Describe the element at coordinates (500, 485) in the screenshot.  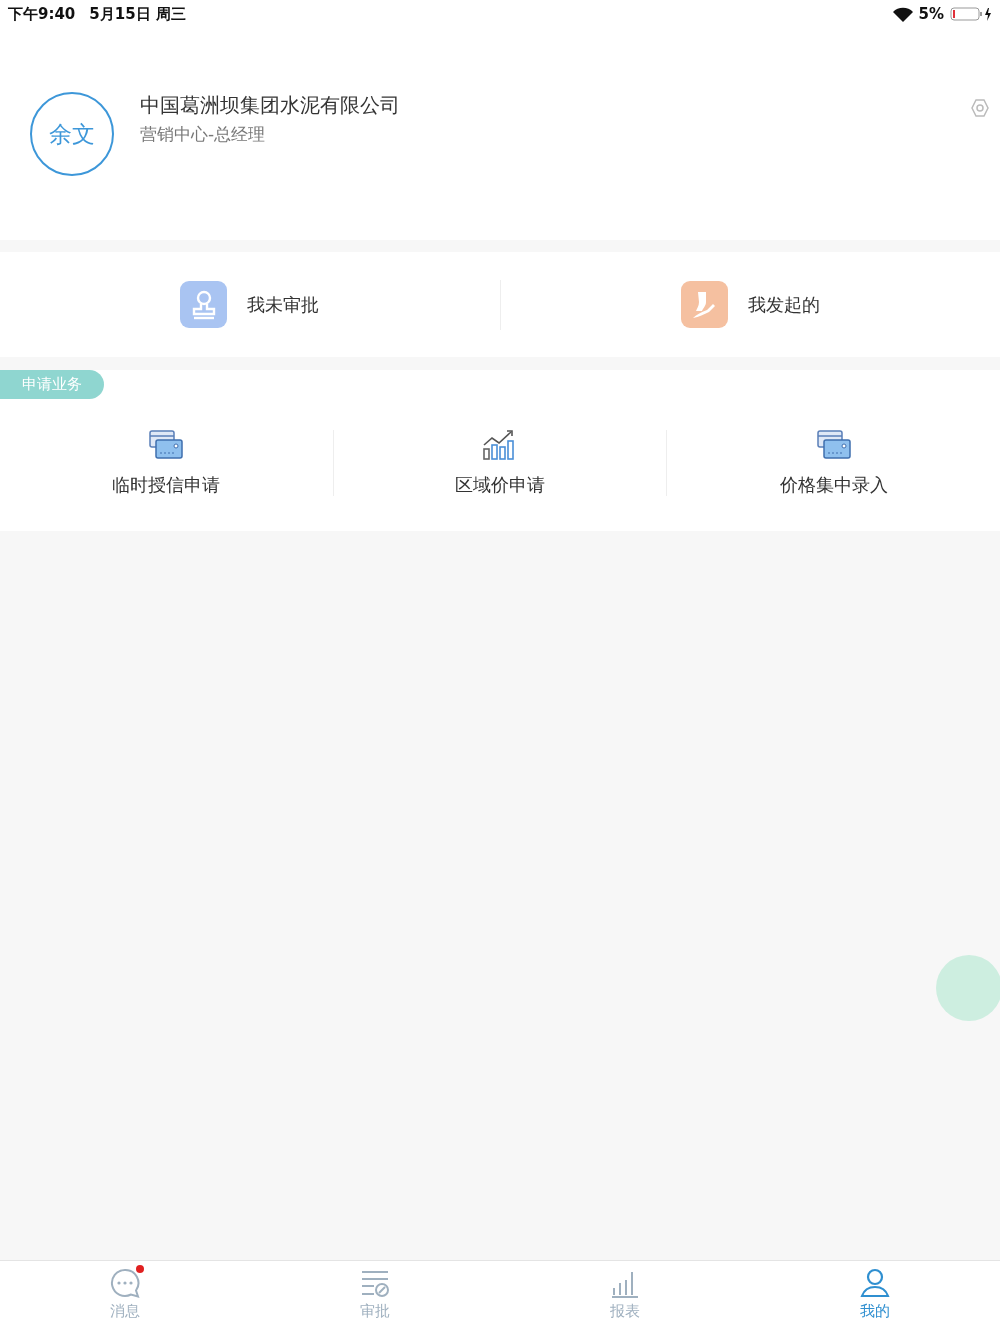
I see `service-item: 区域价申请` at that location.